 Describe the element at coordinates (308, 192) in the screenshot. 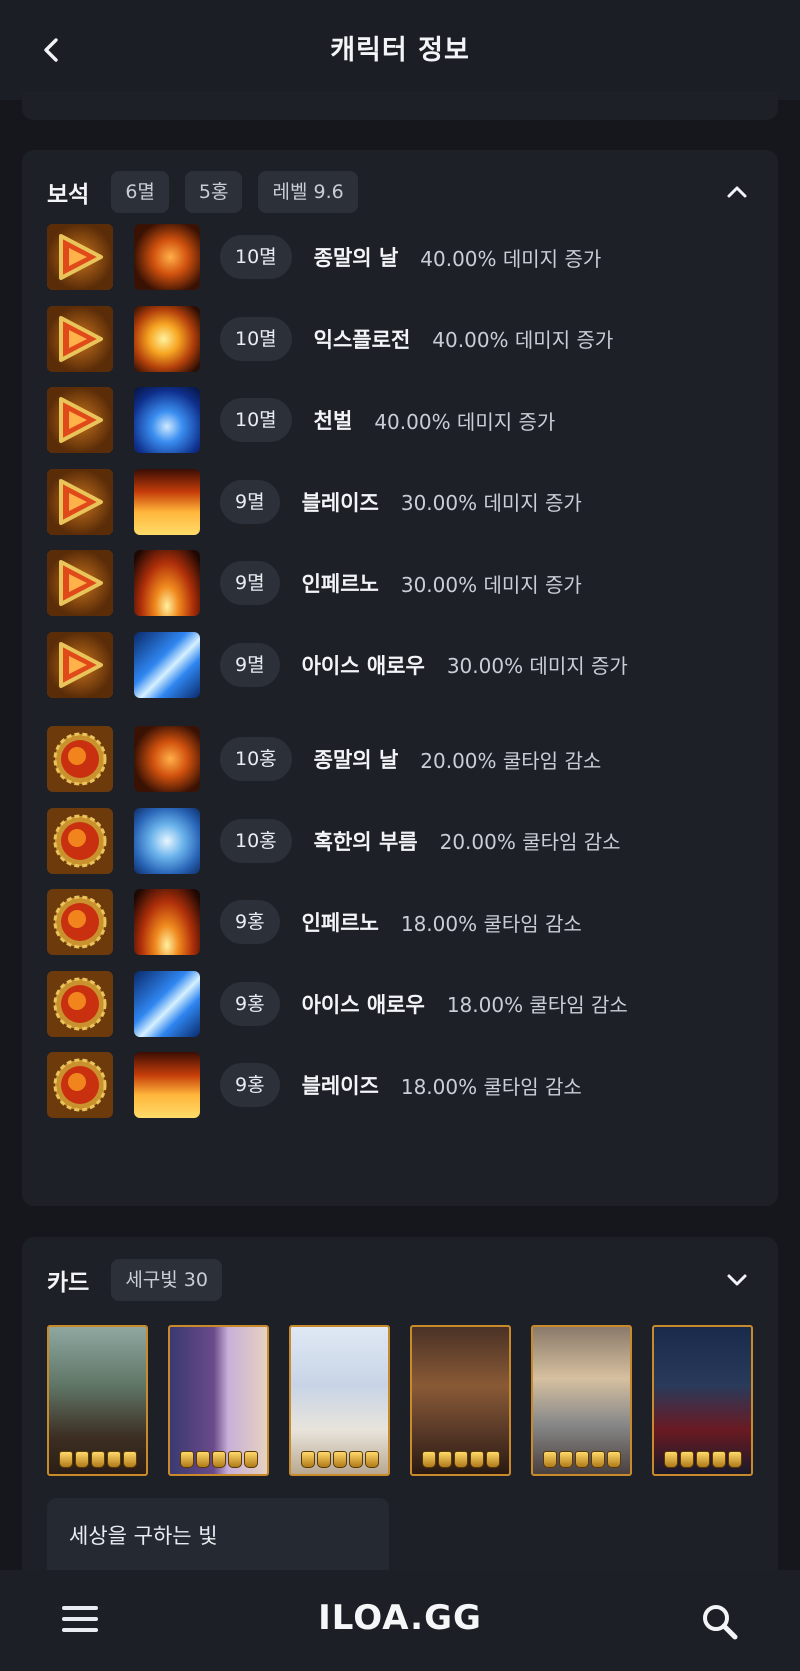

I see `gem-average-level-chip: 레벨 9.6` at that location.